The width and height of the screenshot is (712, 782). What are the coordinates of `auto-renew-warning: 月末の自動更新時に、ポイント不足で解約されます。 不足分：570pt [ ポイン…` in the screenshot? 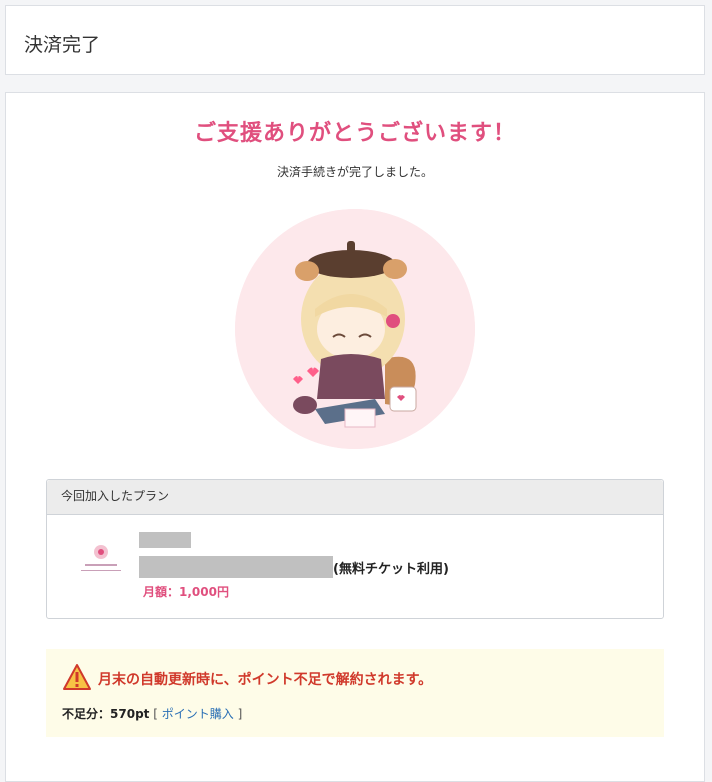 It's located at (355, 693).